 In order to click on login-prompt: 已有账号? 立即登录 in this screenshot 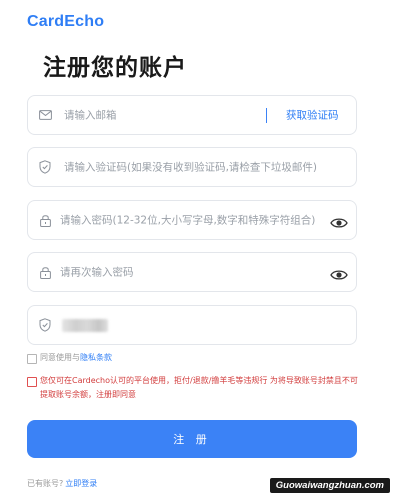, I will do `click(62, 483)`.